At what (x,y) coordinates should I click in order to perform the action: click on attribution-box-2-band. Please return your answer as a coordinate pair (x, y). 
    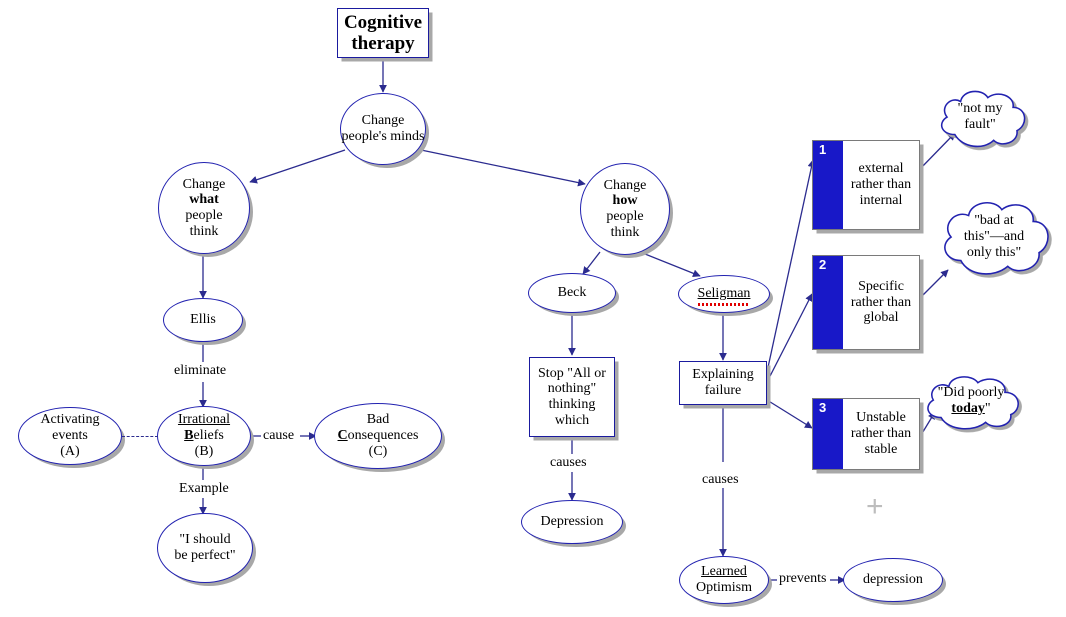
    Looking at the image, I should click on (828, 302).